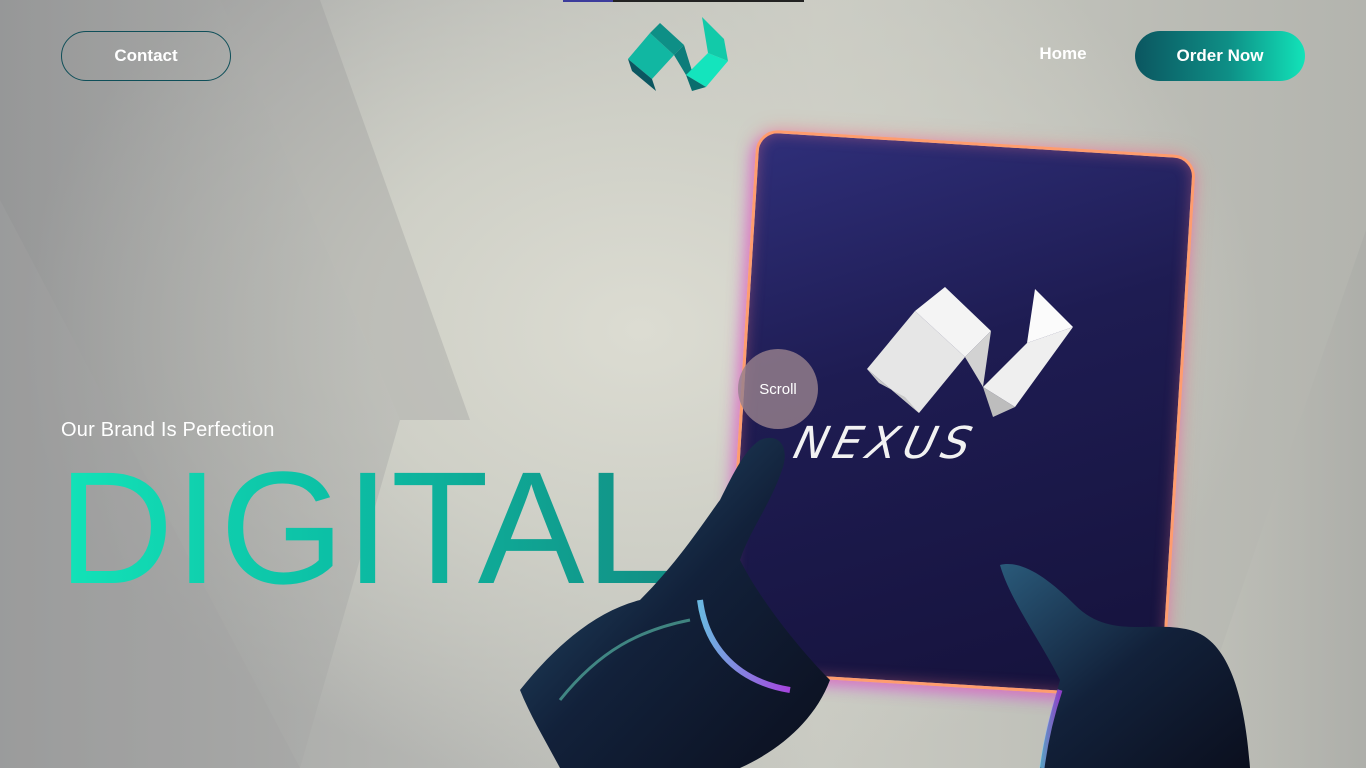 The width and height of the screenshot is (1366, 768). I want to click on top-accent-line, so click(683, 1).